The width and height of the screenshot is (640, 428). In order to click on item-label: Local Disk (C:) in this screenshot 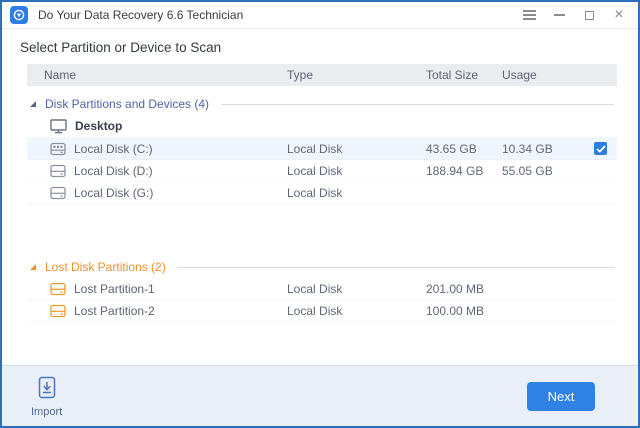, I will do `click(113, 148)`.